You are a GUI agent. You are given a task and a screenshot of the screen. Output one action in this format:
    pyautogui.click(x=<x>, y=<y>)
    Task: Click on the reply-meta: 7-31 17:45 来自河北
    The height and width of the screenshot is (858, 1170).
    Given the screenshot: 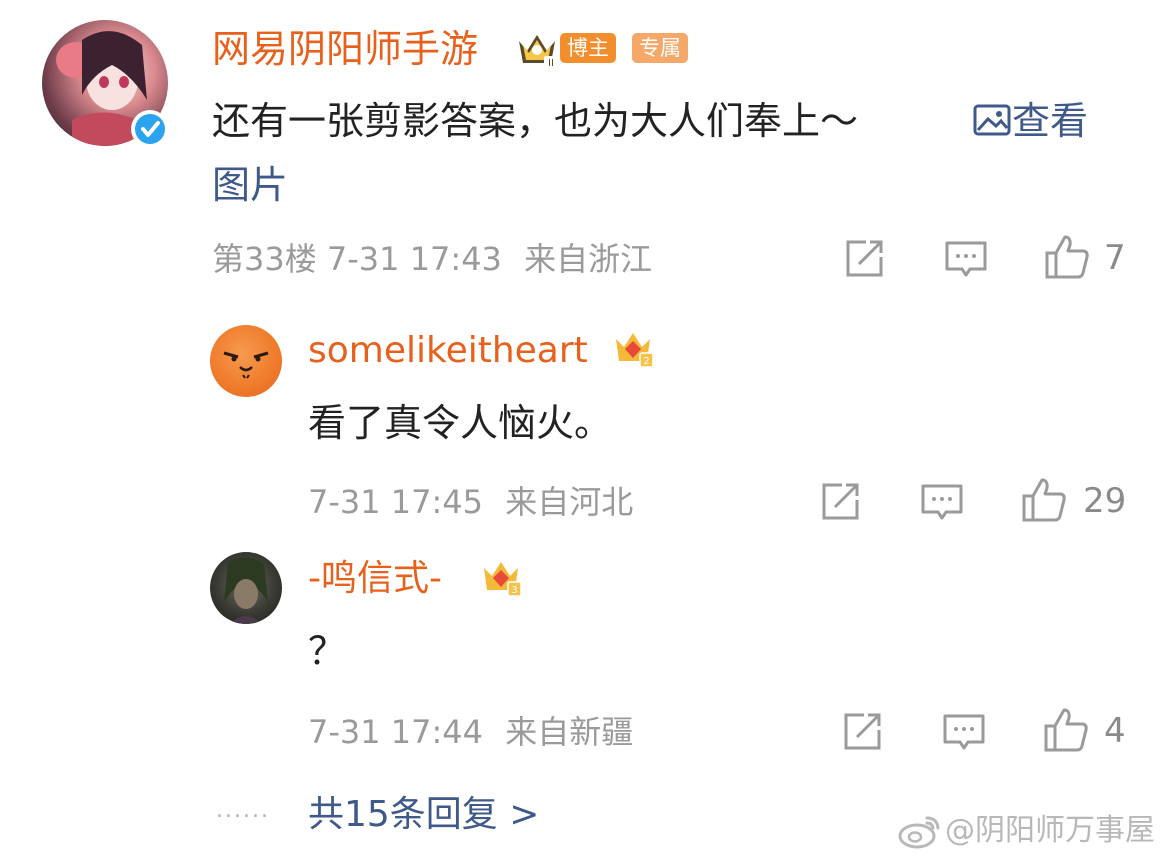 What is the action you would take?
    pyautogui.click(x=470, y=502)
    